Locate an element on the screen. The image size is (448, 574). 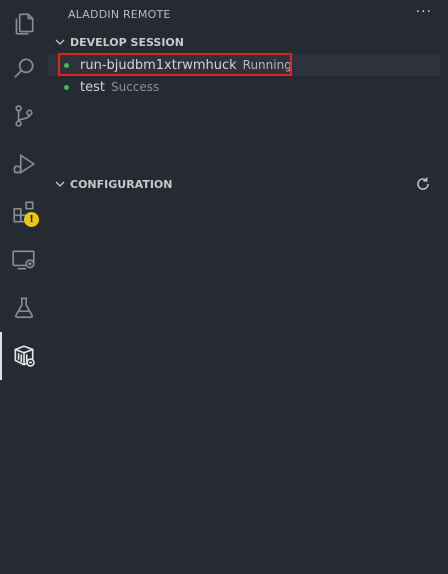
selection-highlight is located at coordinates (175, 64).